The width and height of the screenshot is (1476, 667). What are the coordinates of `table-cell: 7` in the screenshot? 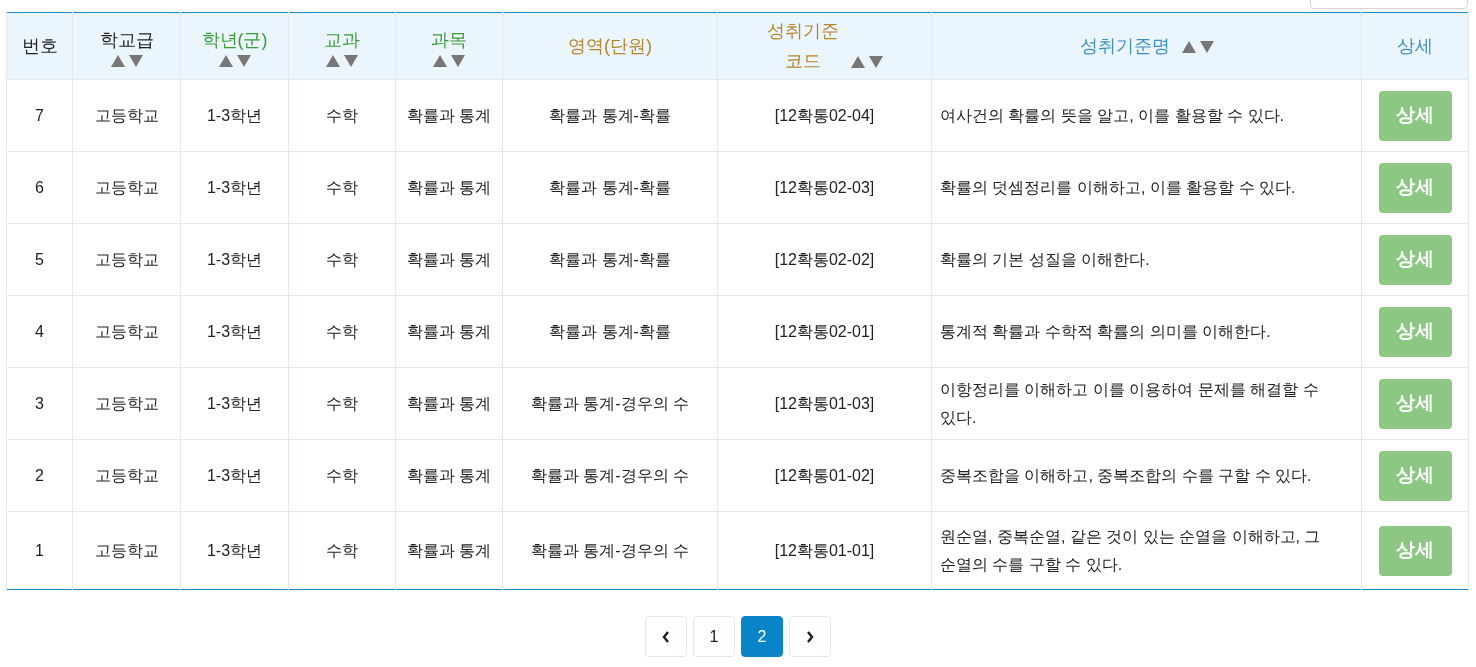 It's located at (39, 115).